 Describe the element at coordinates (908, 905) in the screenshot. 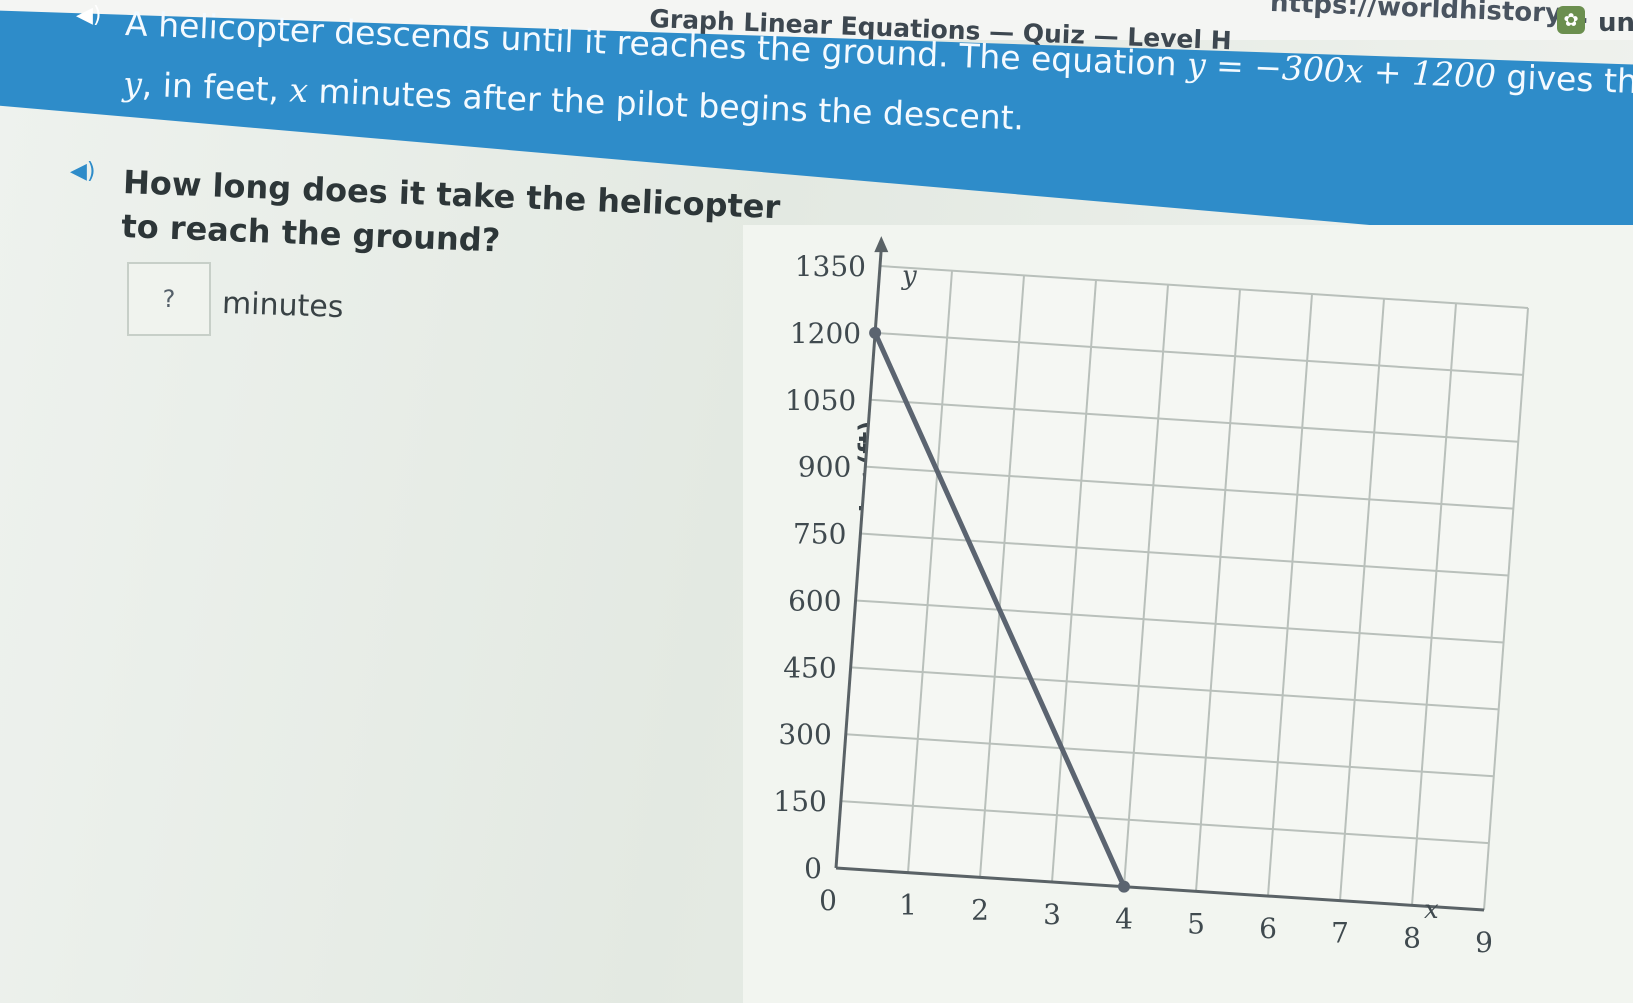

I see `x-tick-label: 1` at that location.